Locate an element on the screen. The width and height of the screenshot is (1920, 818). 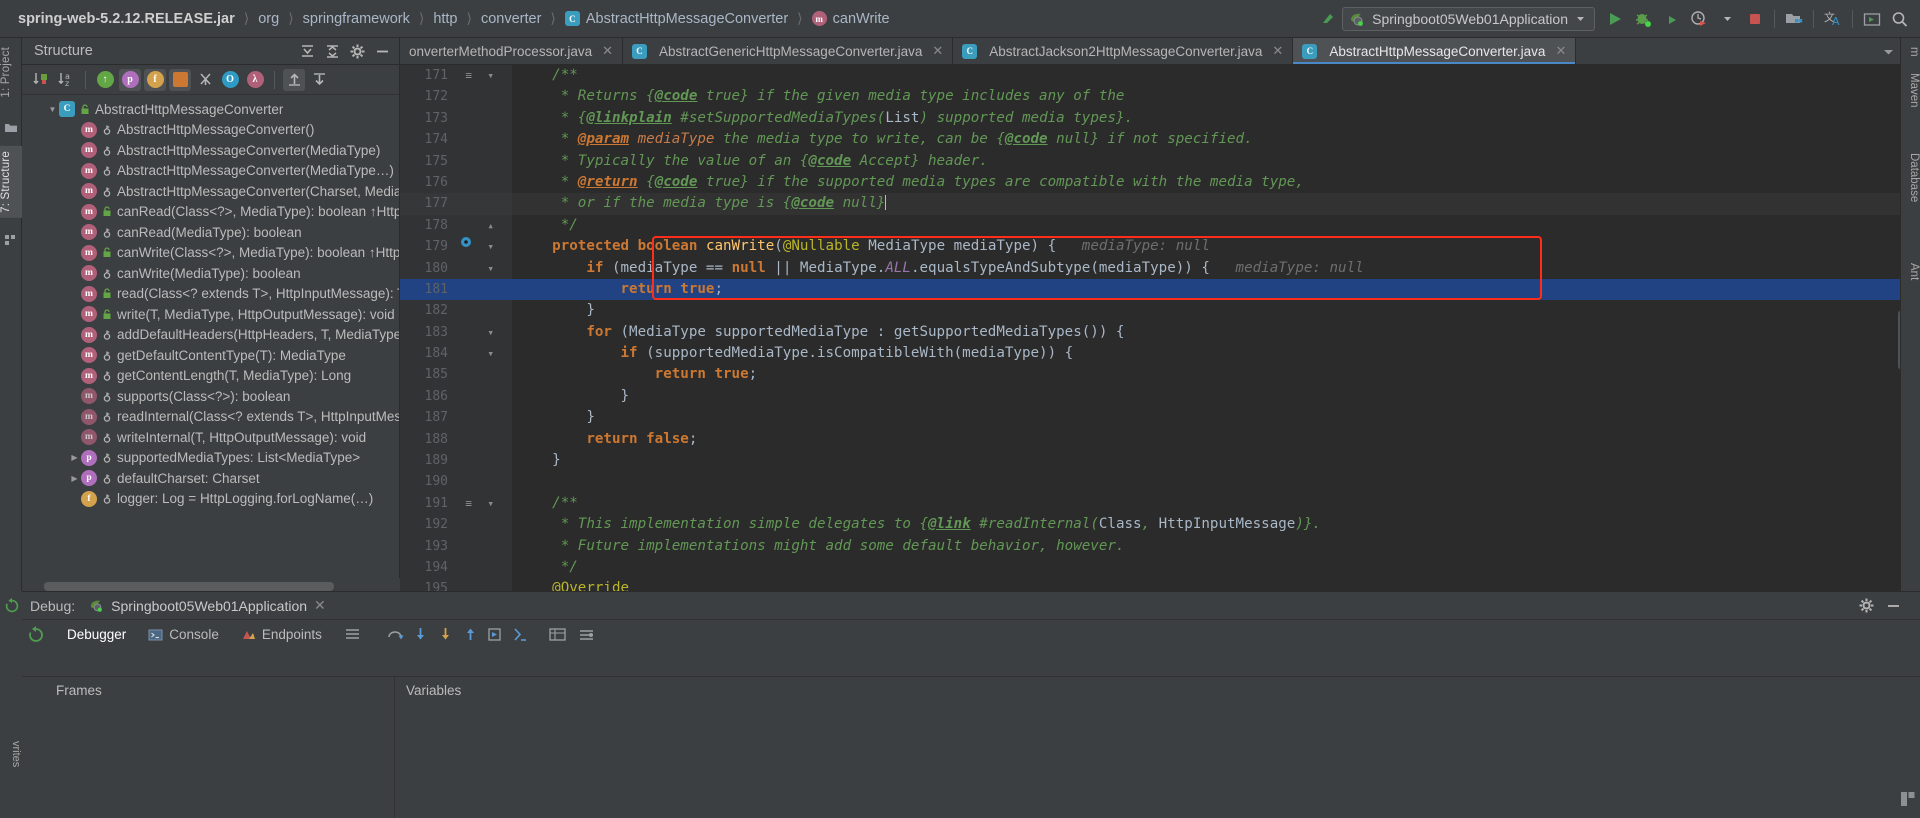
profiler-button is located at coordinates (1699, 19).